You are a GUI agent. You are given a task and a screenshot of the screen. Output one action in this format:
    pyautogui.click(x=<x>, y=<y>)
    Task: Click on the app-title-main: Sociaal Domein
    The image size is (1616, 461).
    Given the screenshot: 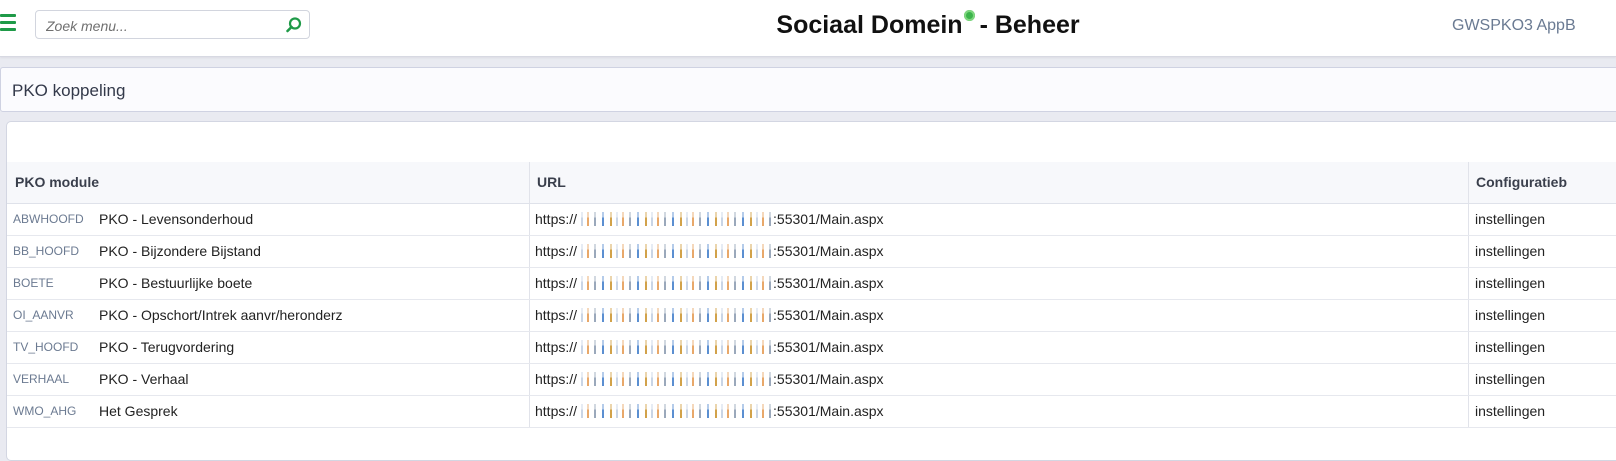 What is the action you would take?
    pyautogui.click(x=869, y=25)
    